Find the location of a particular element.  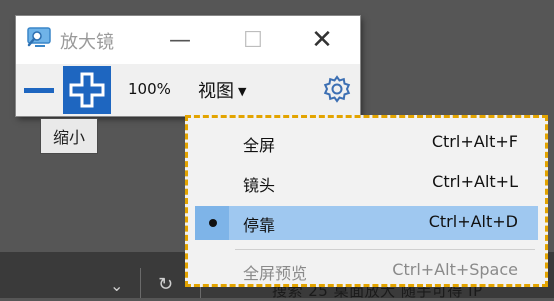

magnifier-toolbar: 100% 视图 ▼ is located at coordinates (188, 90).